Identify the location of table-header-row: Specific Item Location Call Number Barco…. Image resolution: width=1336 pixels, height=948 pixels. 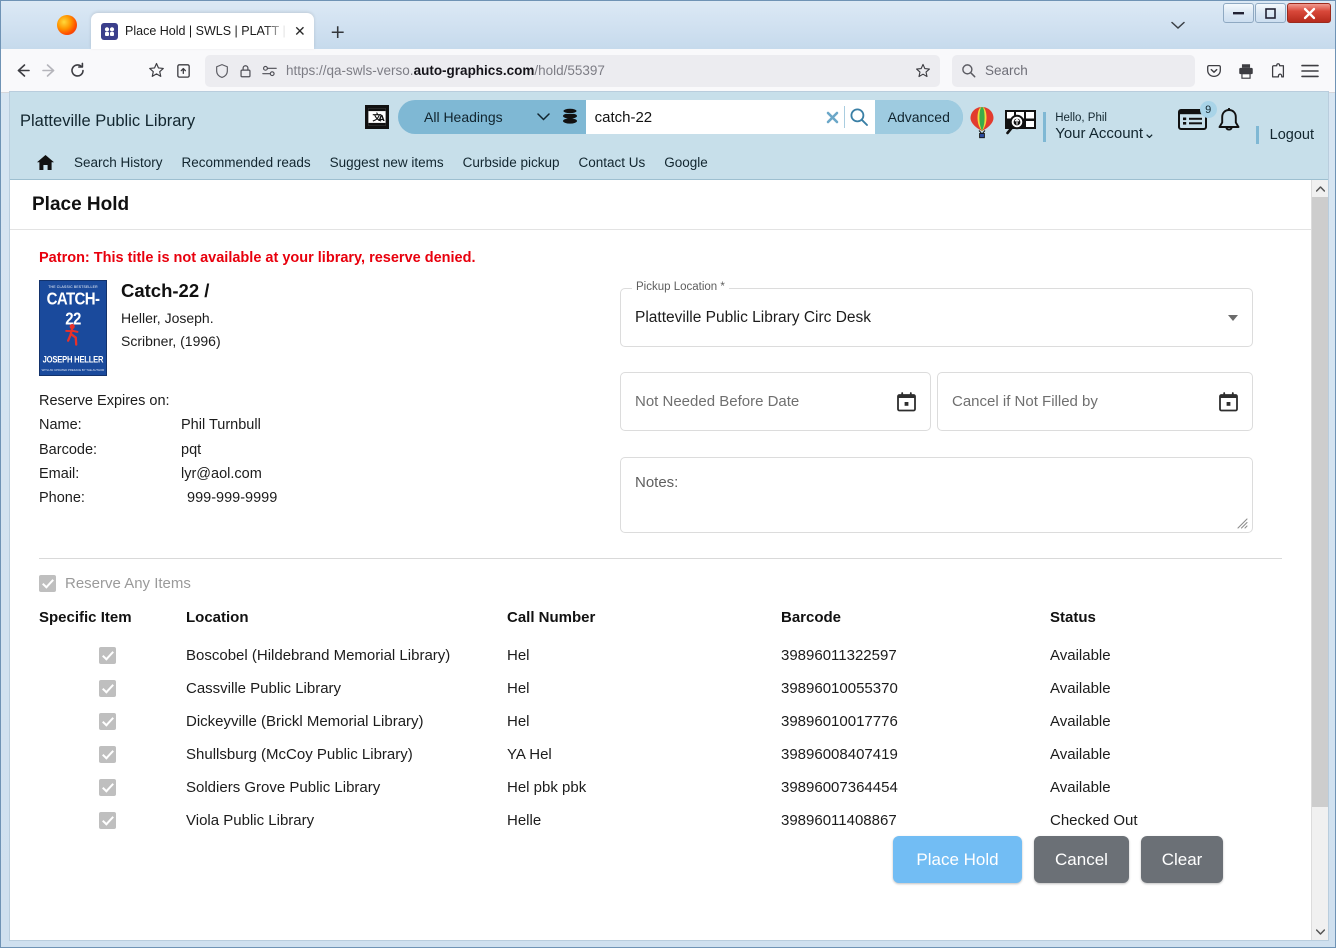
(675, 624).